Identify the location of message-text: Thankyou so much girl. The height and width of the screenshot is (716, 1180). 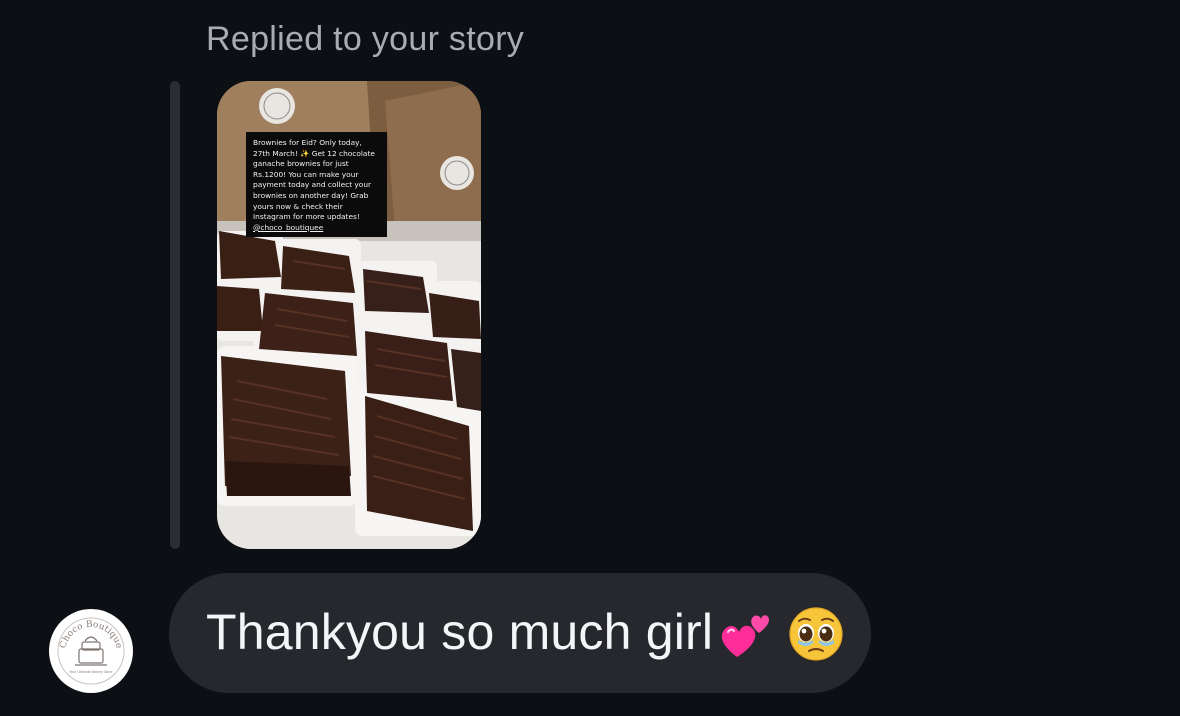
(460, 632).